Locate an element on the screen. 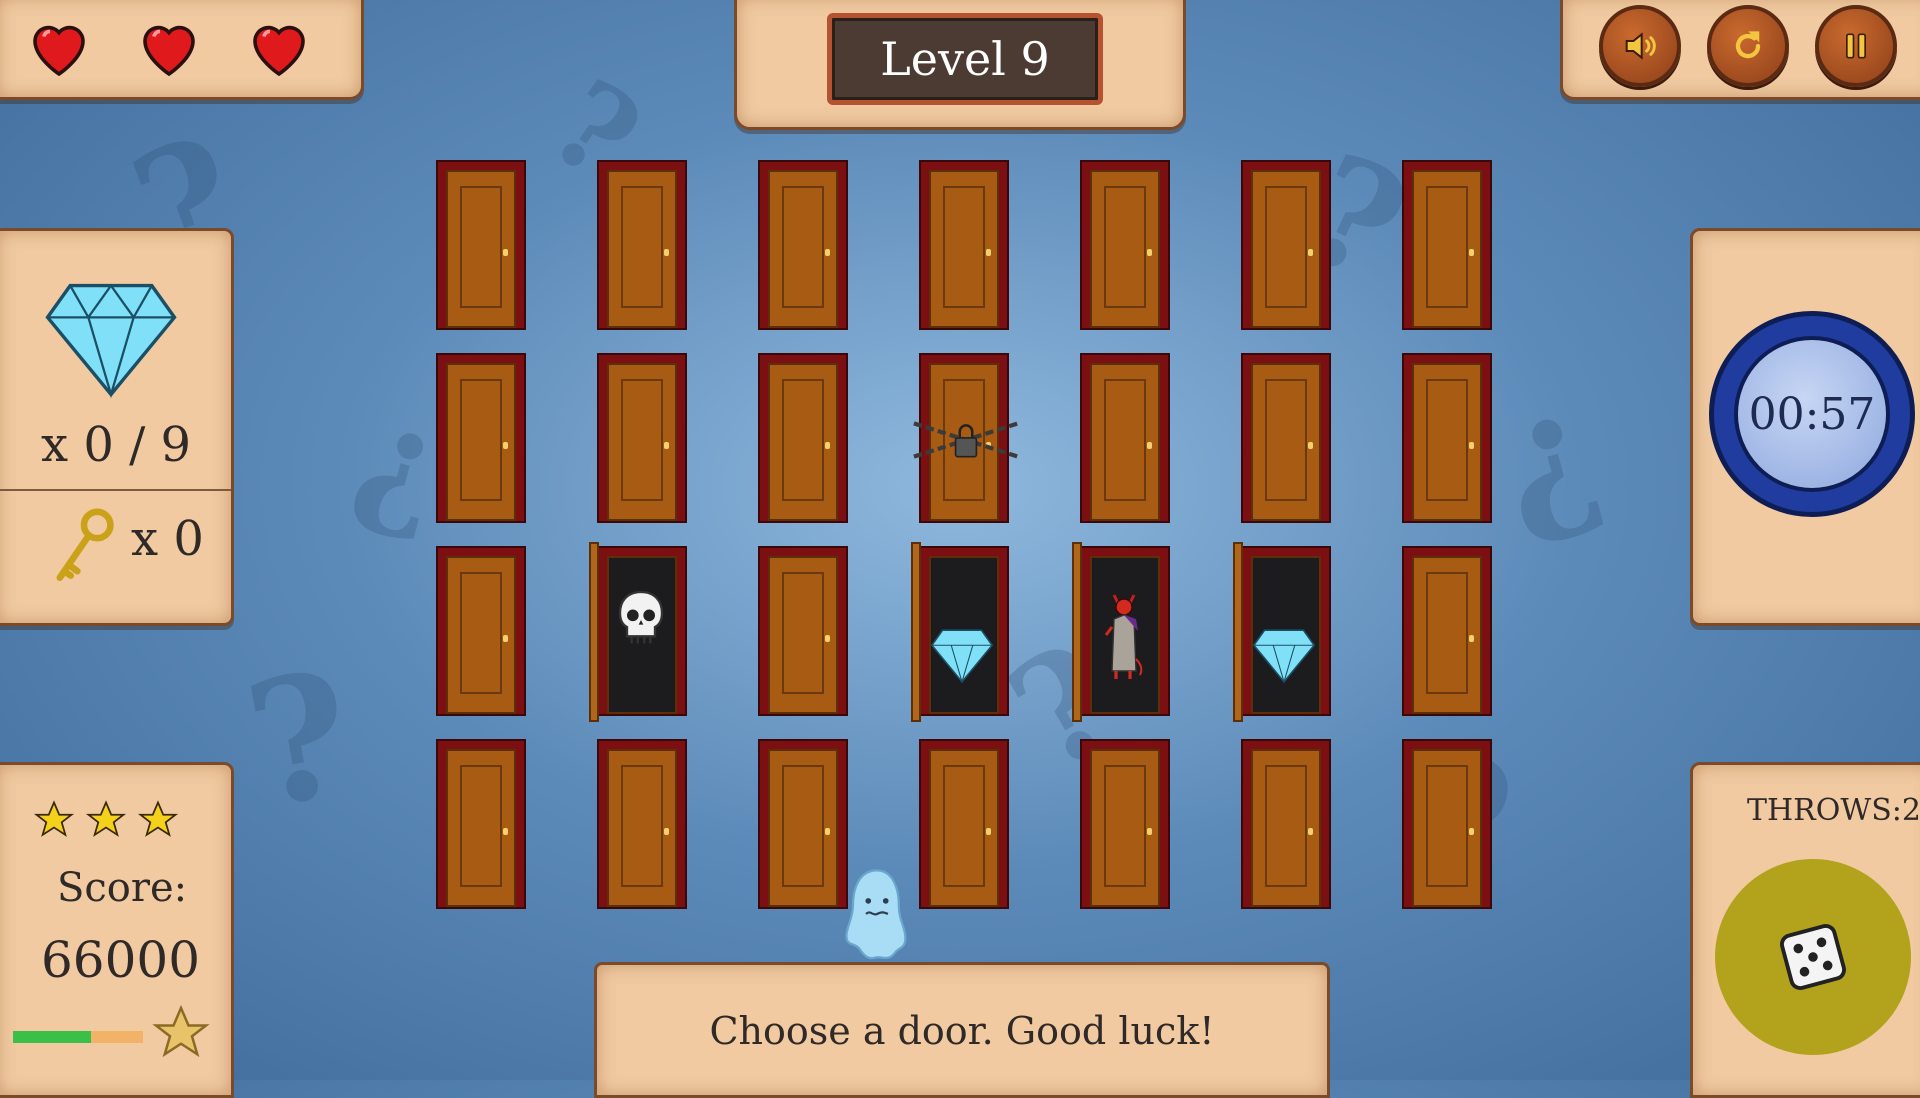 This screenshot has height=1098, width=1920. door-devil is located at coordinates (1121, 632).